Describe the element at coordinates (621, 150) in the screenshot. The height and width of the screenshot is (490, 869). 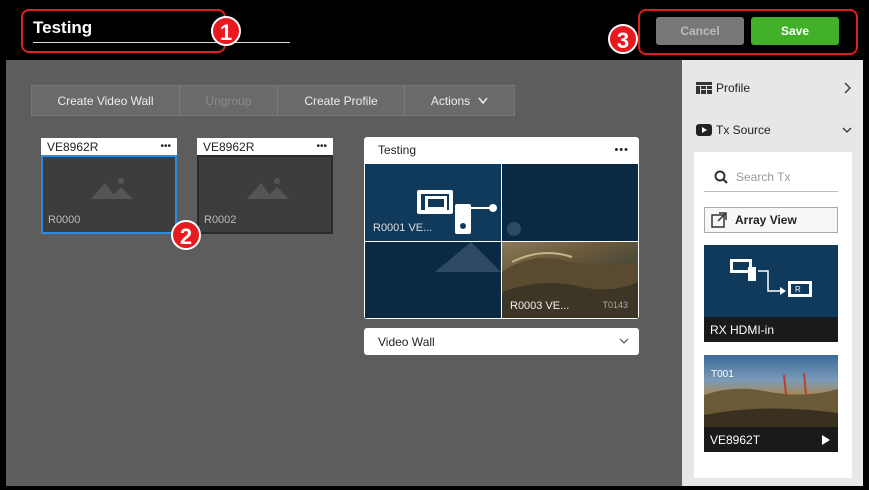
I see `video-wall-menu-icon: •••` at that location.